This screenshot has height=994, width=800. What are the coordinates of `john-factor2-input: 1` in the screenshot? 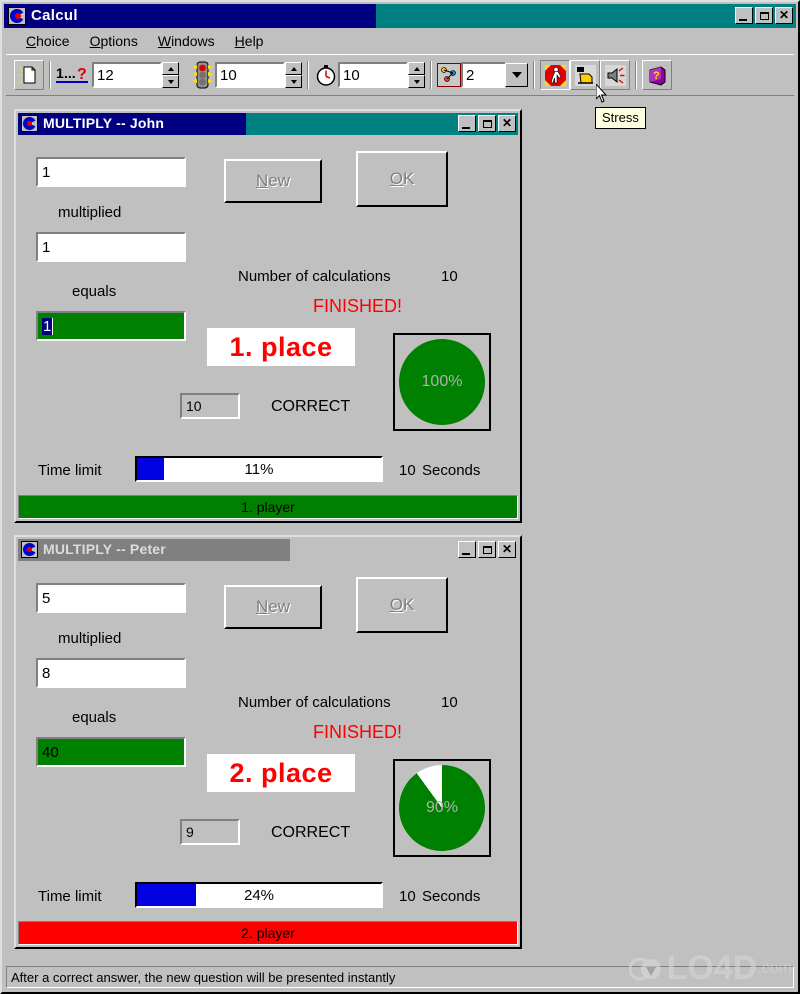 It's located at (111, 247).